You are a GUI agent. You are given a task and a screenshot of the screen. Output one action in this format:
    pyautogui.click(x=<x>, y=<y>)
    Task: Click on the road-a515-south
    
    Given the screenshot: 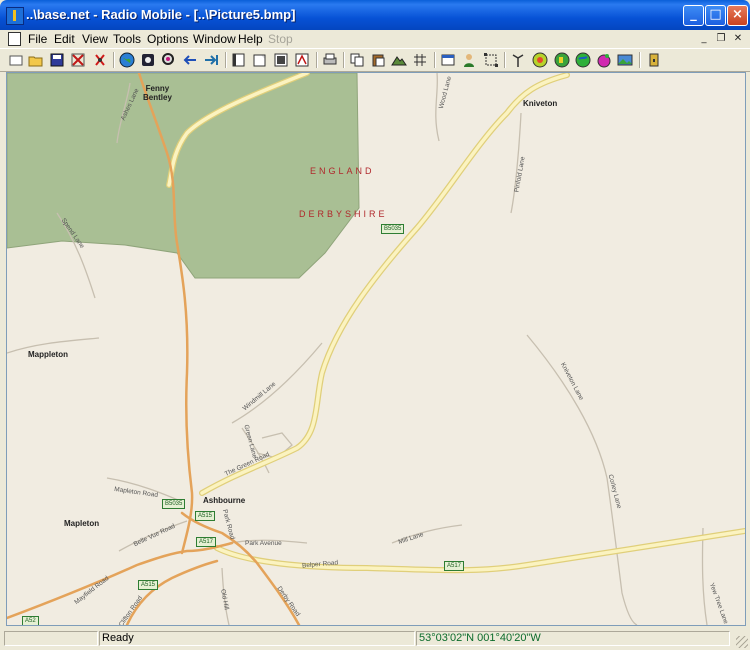 What is the action you would take?
    pyautogui.click(x=172, y=592)
    